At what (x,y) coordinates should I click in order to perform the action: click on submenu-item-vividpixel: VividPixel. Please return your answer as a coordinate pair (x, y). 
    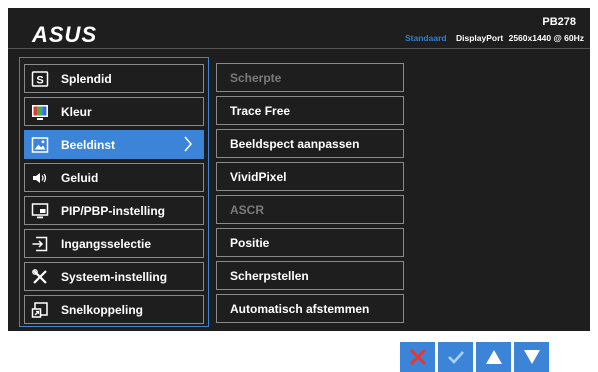
    Looking at the image, I should click on (310, 176).